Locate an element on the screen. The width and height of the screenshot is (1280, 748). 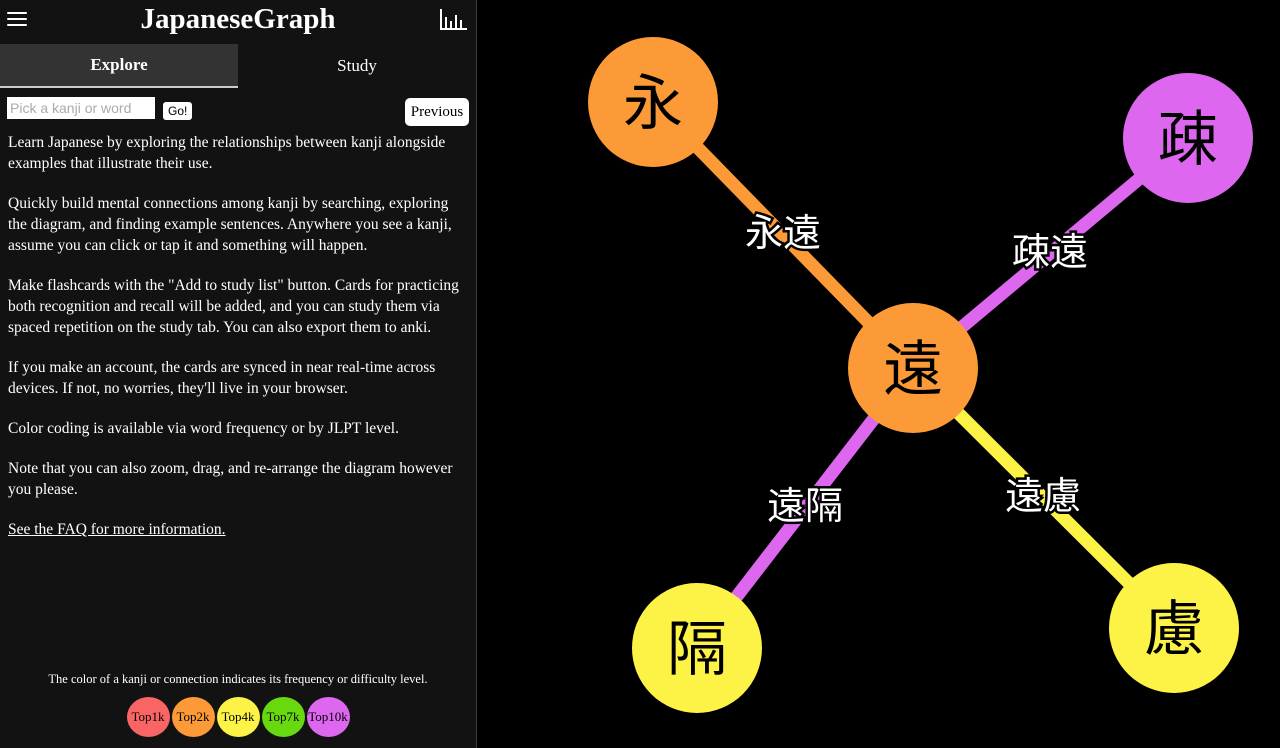
kanji-search-input is located at coordinates (81, 108).